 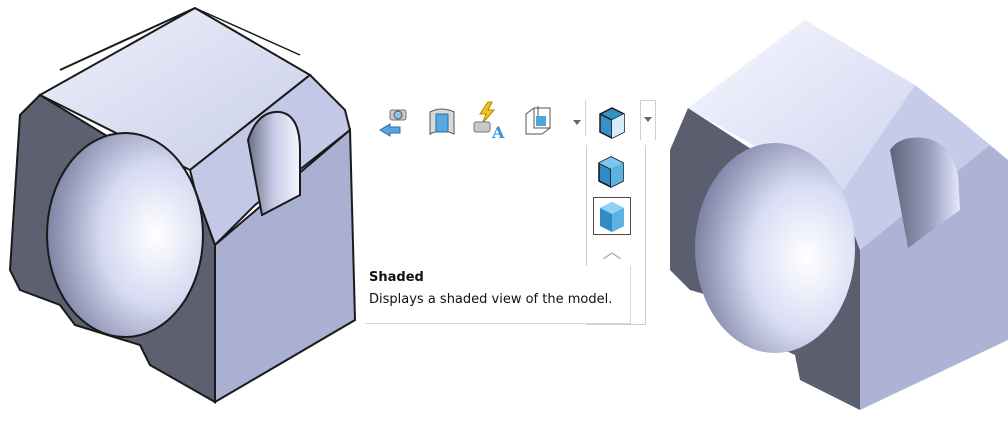 I want to click on section-view-icon, so click(x=442, y=121).